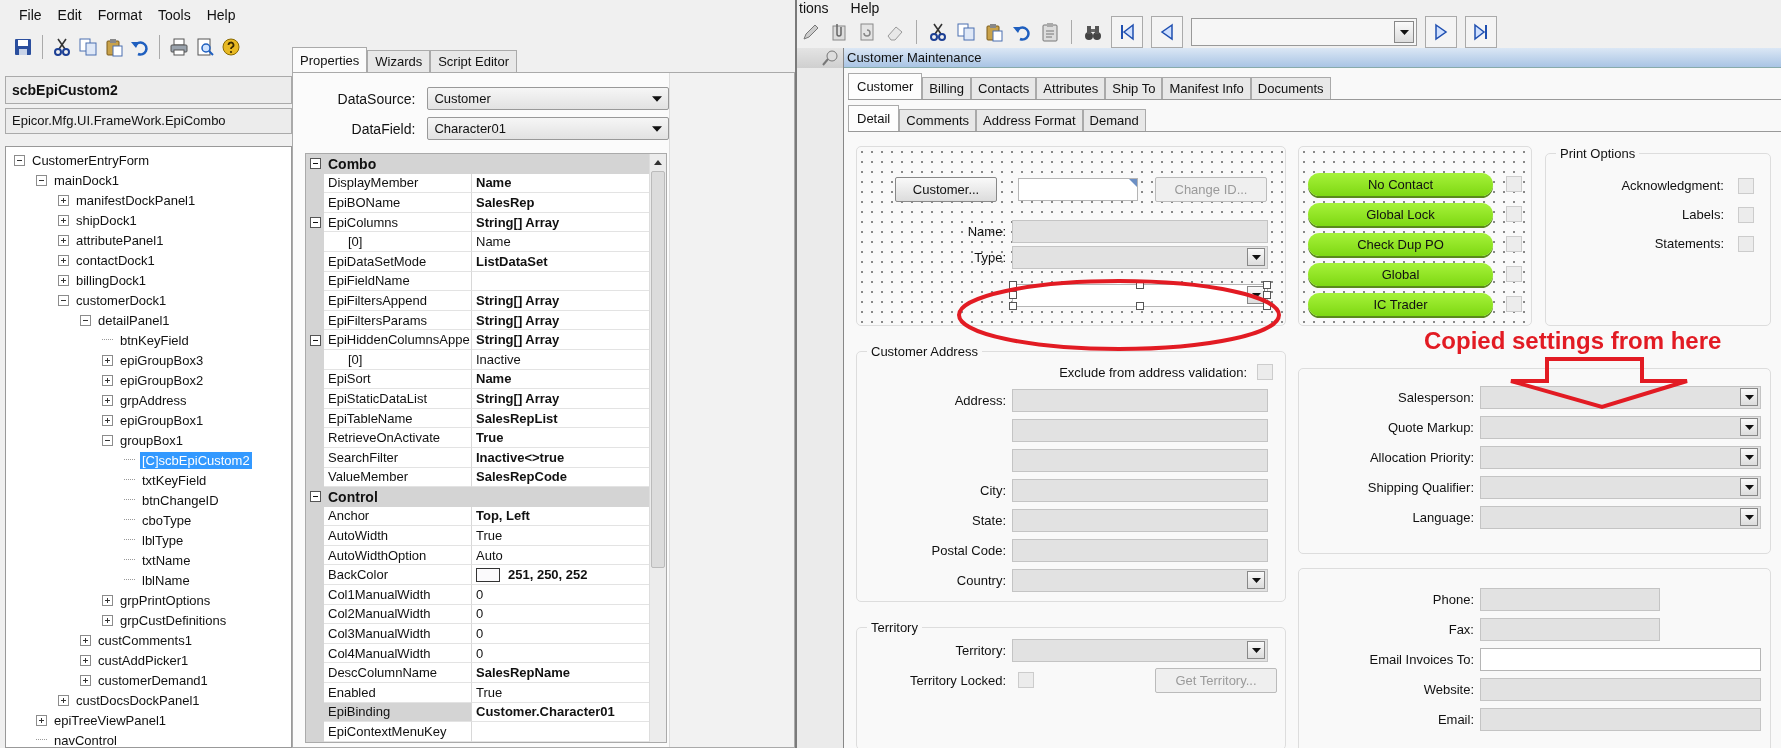  What do you see at coordinates (398, 320) in the screenshot?
I see `property-name: EpiFiltersParams` at bounding box center [398, 320].